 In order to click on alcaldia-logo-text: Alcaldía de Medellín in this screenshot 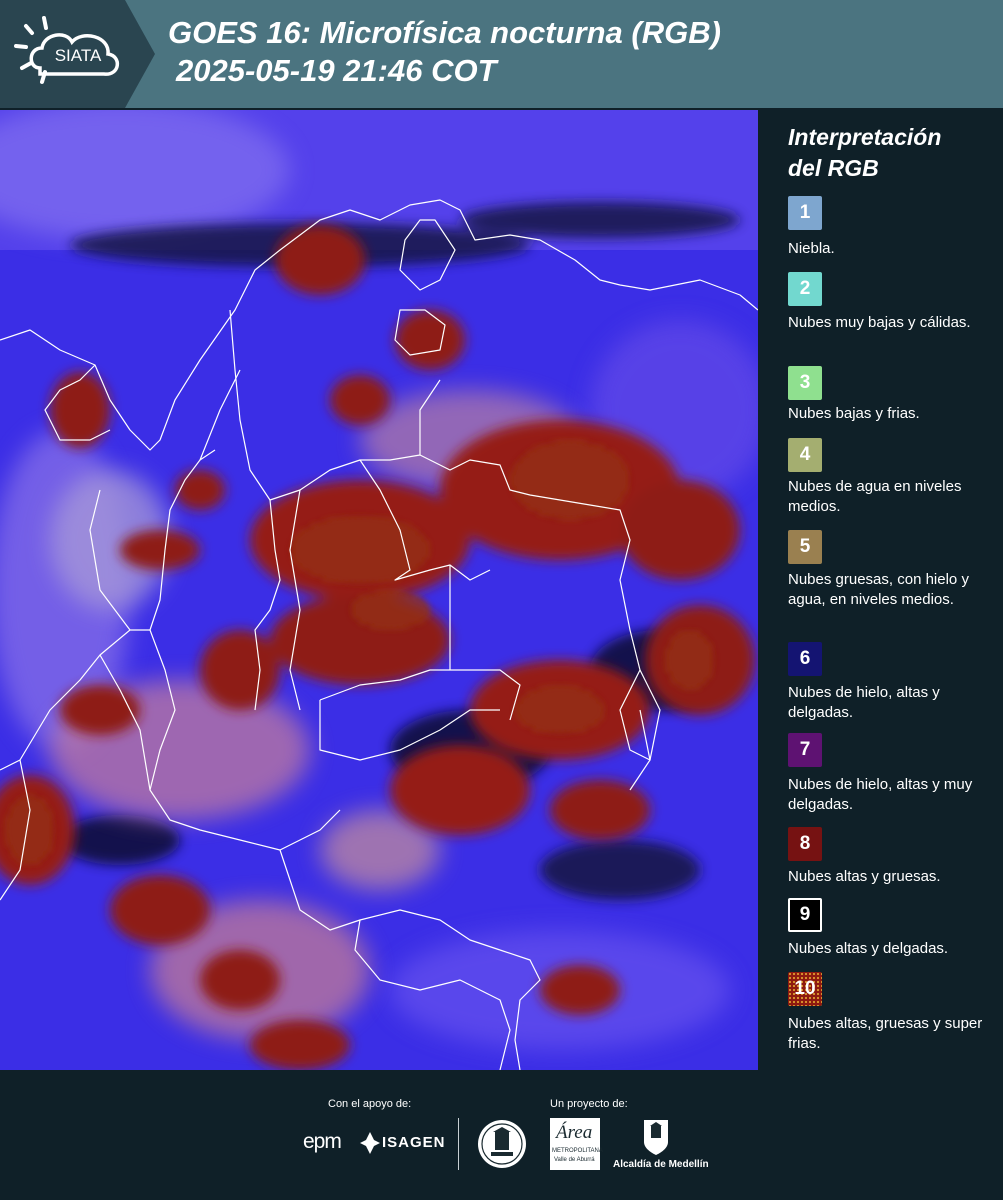, I will do `click(661, 1164)`.